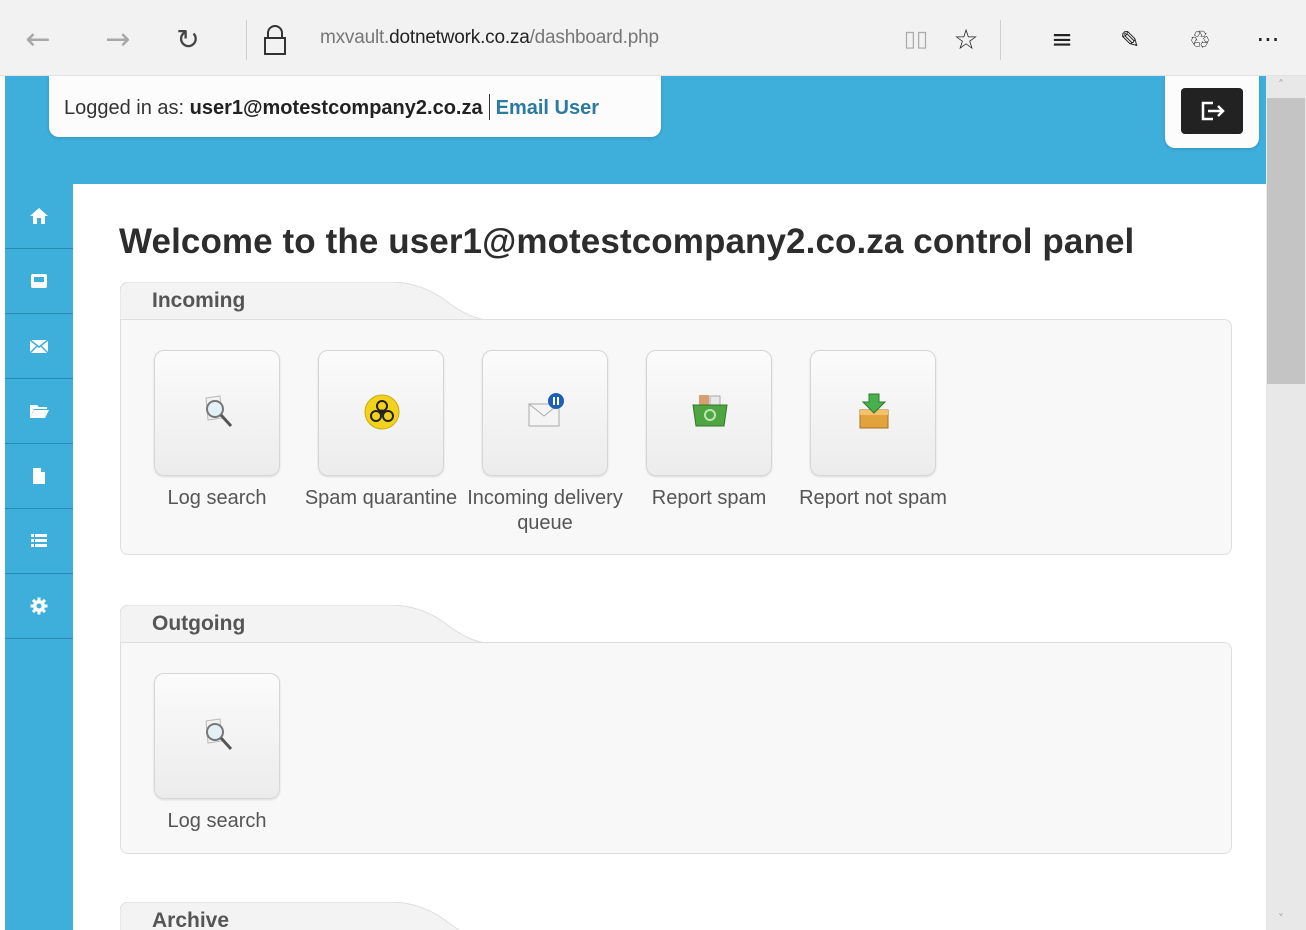  I want to click on spam-box-icon, so click(710, 411).